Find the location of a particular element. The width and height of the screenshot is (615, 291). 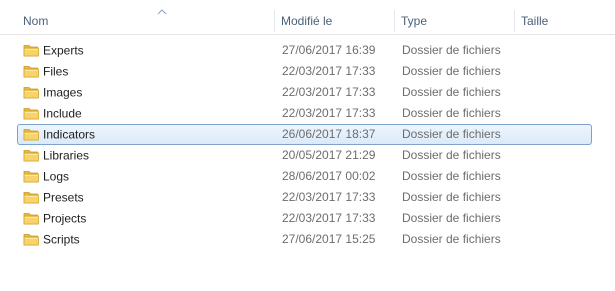

folder-name-cell: Libraries is located at coordinates (148, 155).